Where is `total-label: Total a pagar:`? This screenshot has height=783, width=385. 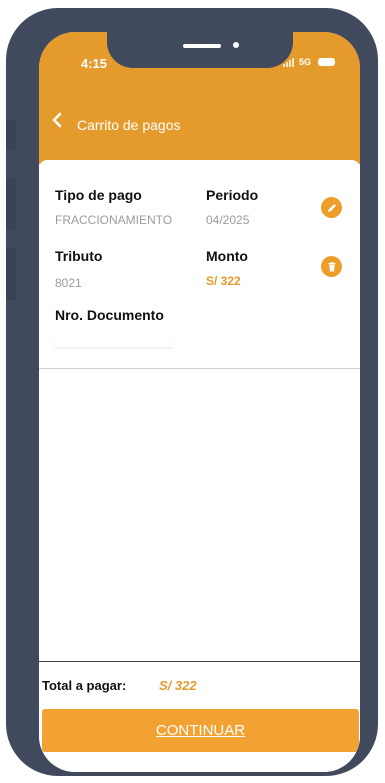 total-label: Total a pagar: is located at coordinates (84, 685).